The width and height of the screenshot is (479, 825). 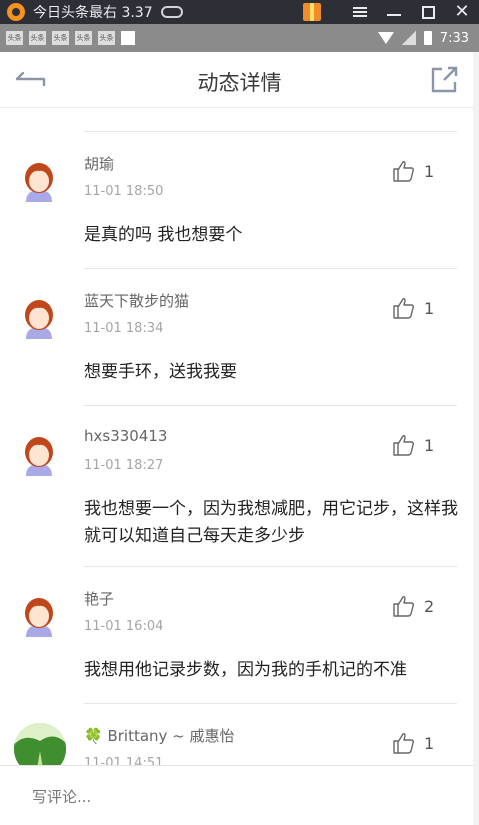 I want to click on comment-time: 11-01 16:04, so click(x=124, y=626).